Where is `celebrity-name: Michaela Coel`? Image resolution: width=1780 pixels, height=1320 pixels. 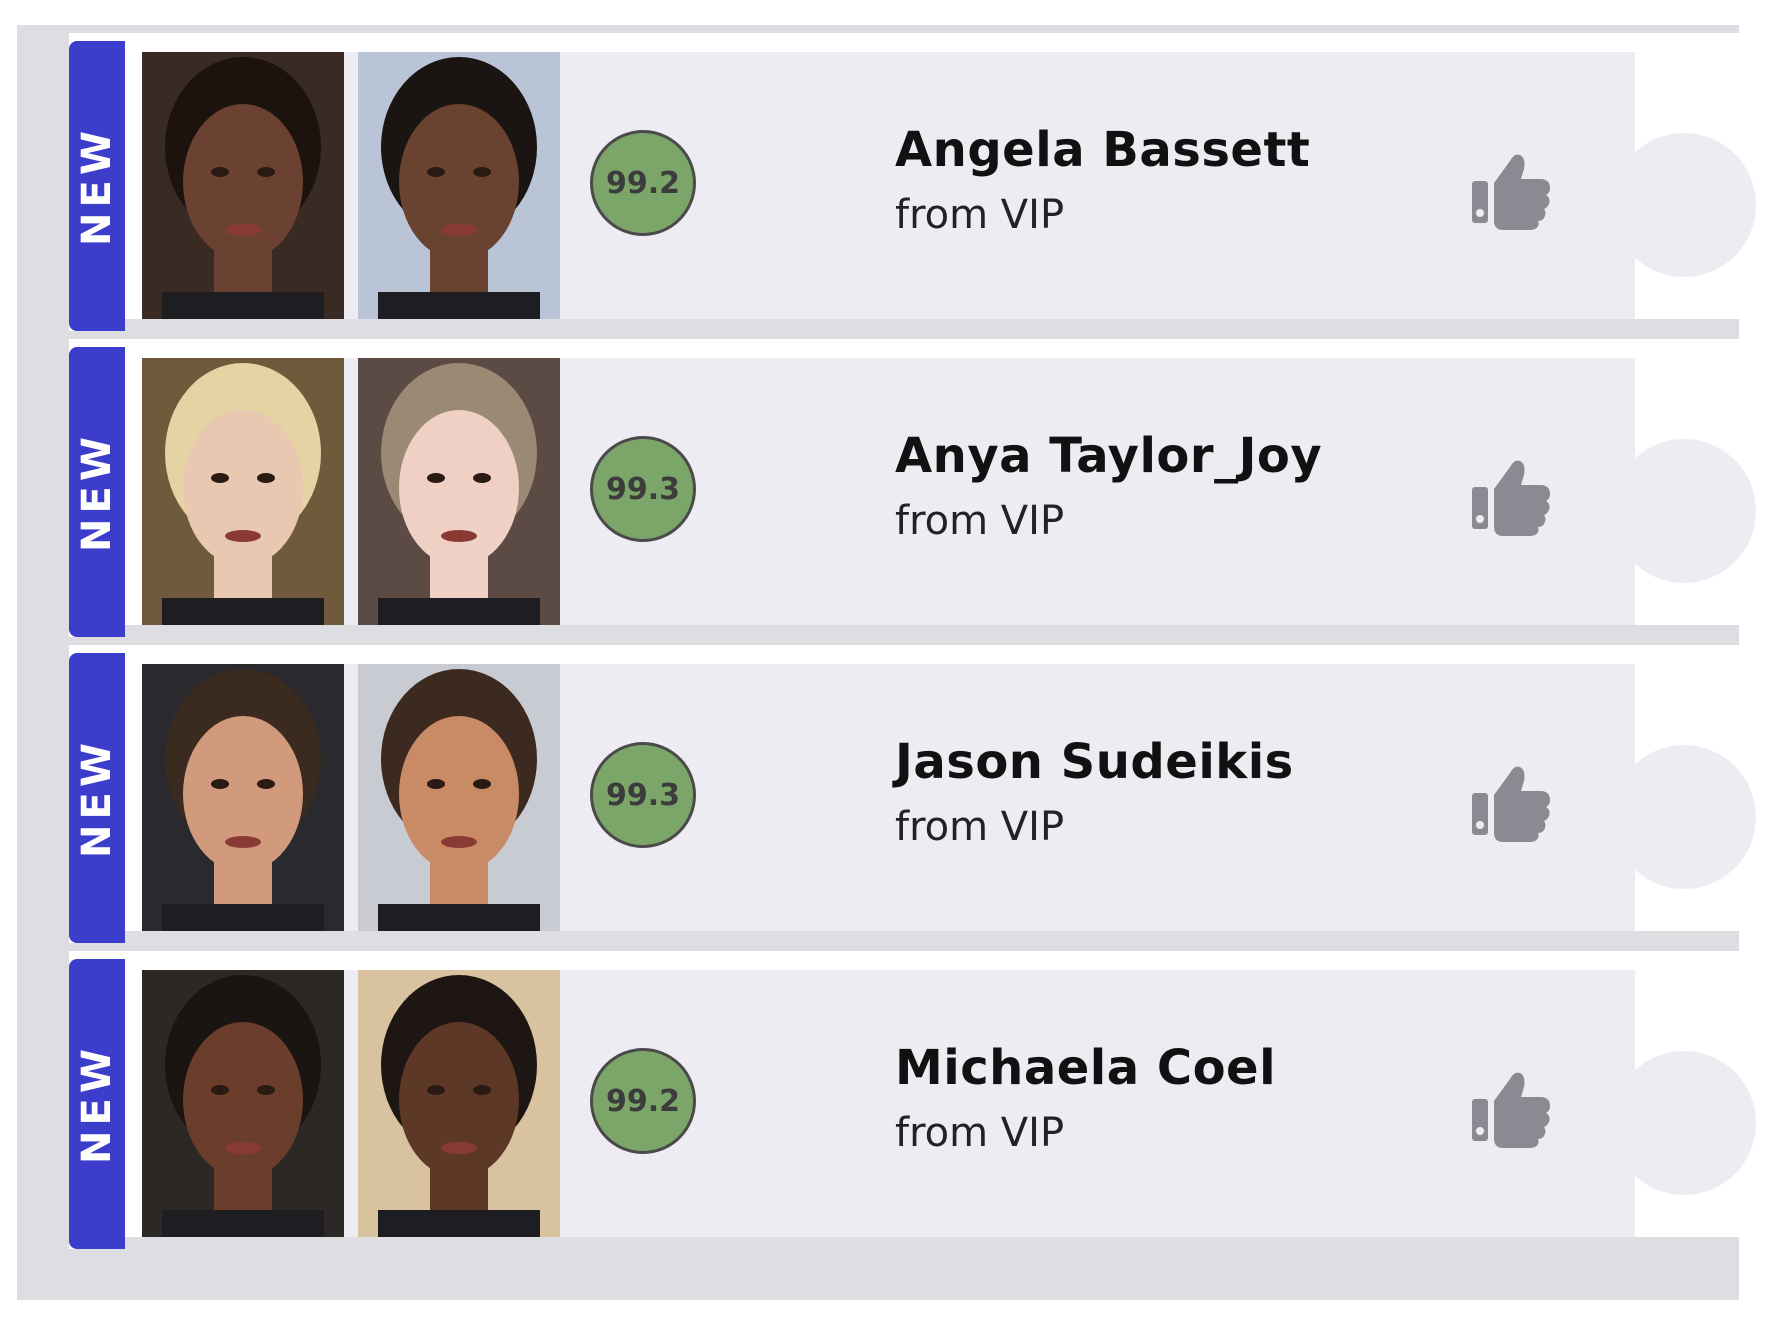
celebrity-name: Michaela Coel is located at coordinates (1086, 1068).